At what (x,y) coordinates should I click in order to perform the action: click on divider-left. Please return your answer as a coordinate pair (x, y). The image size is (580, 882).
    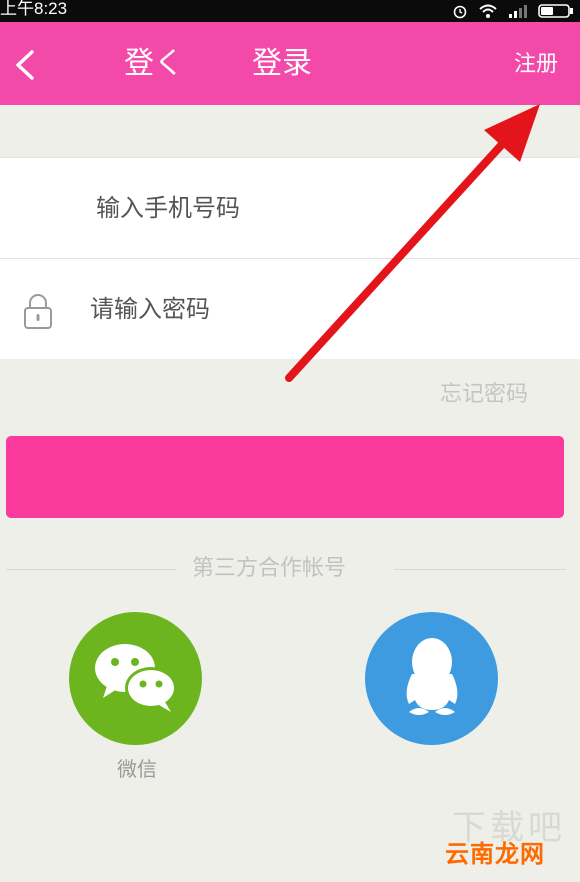
    Looking at the image, I should click on (91, 569).